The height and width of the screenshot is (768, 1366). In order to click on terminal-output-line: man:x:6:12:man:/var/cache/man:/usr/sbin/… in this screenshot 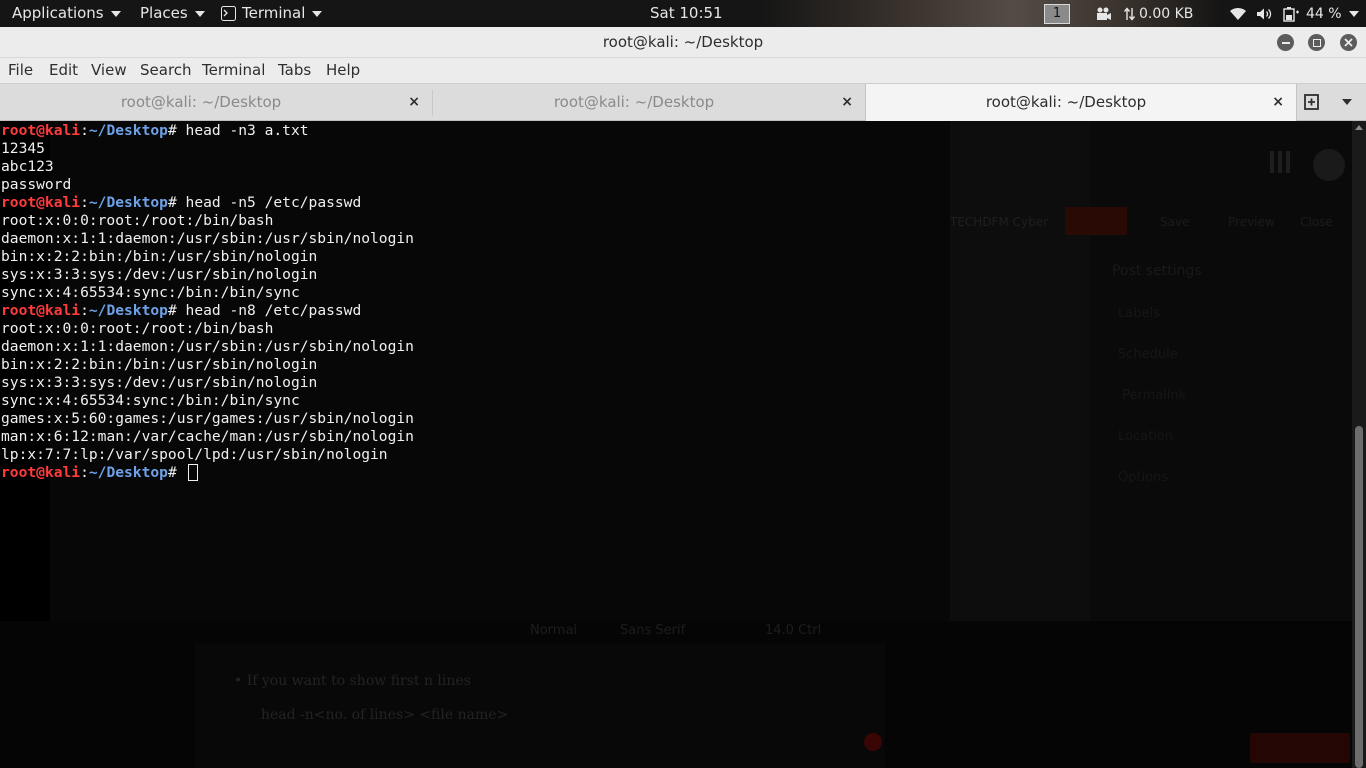, I will do `click(207, 437)`.